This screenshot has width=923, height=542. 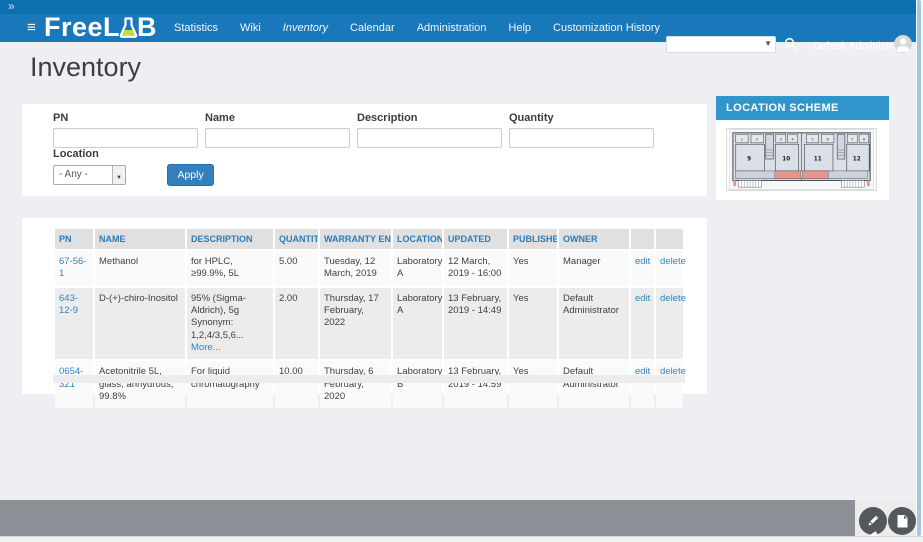 I want to click on room-label: 11, so click(x=818, y=159).